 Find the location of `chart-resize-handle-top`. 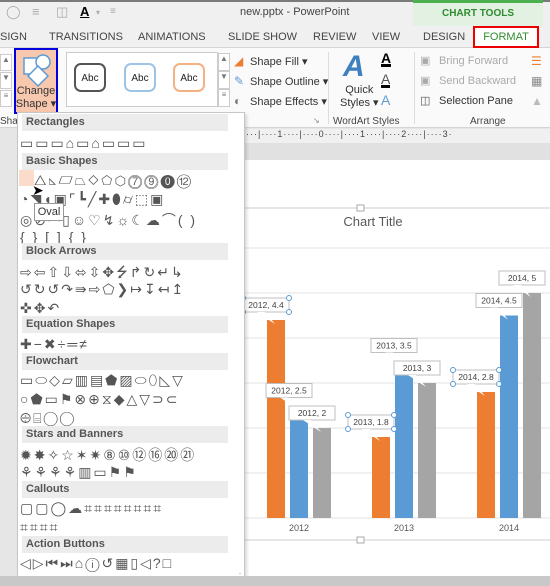

chart-resize-handle-top is located at coordinates (360, 208).